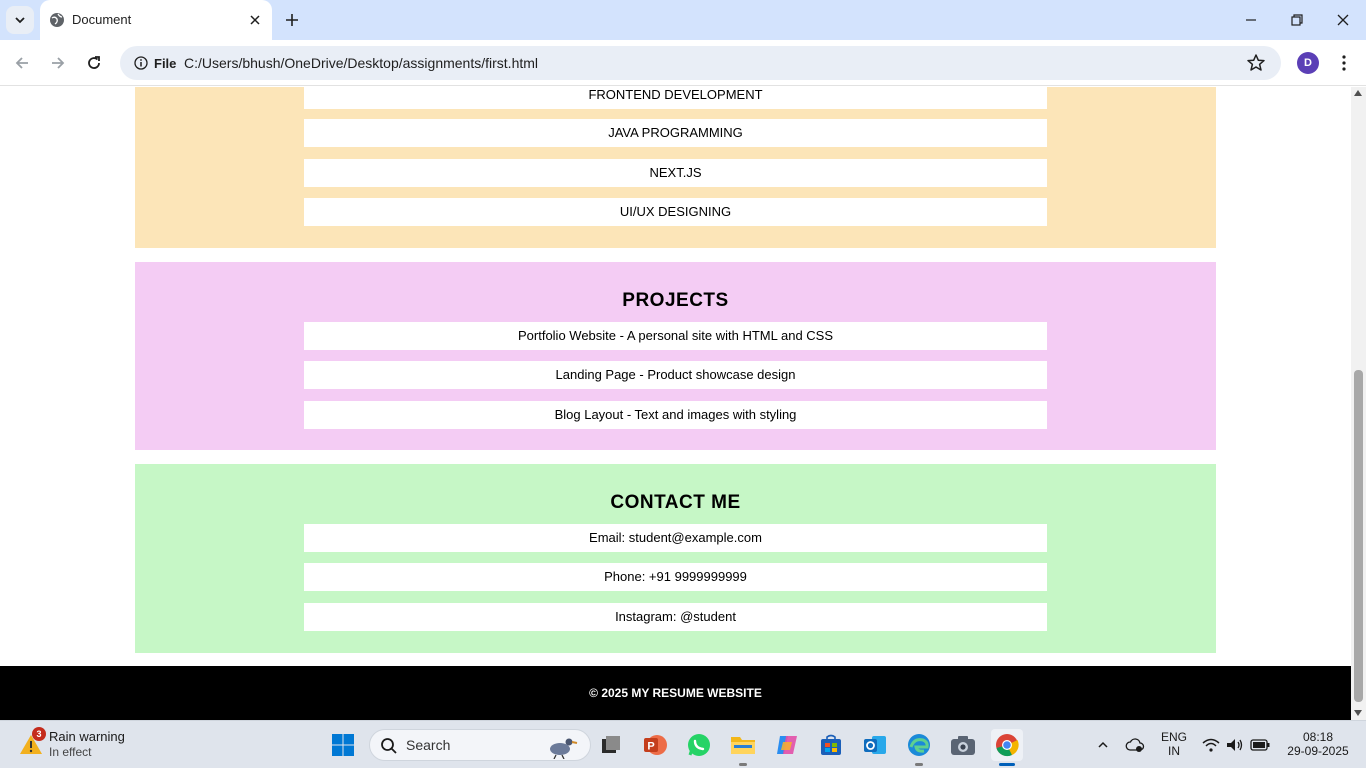 This screenshot has width=1366, height=768. What do you see at coordinates (1358, 713) in the screenshot?
I see `scroll-down-arrow-icon` at bounding box center [1358, 713].